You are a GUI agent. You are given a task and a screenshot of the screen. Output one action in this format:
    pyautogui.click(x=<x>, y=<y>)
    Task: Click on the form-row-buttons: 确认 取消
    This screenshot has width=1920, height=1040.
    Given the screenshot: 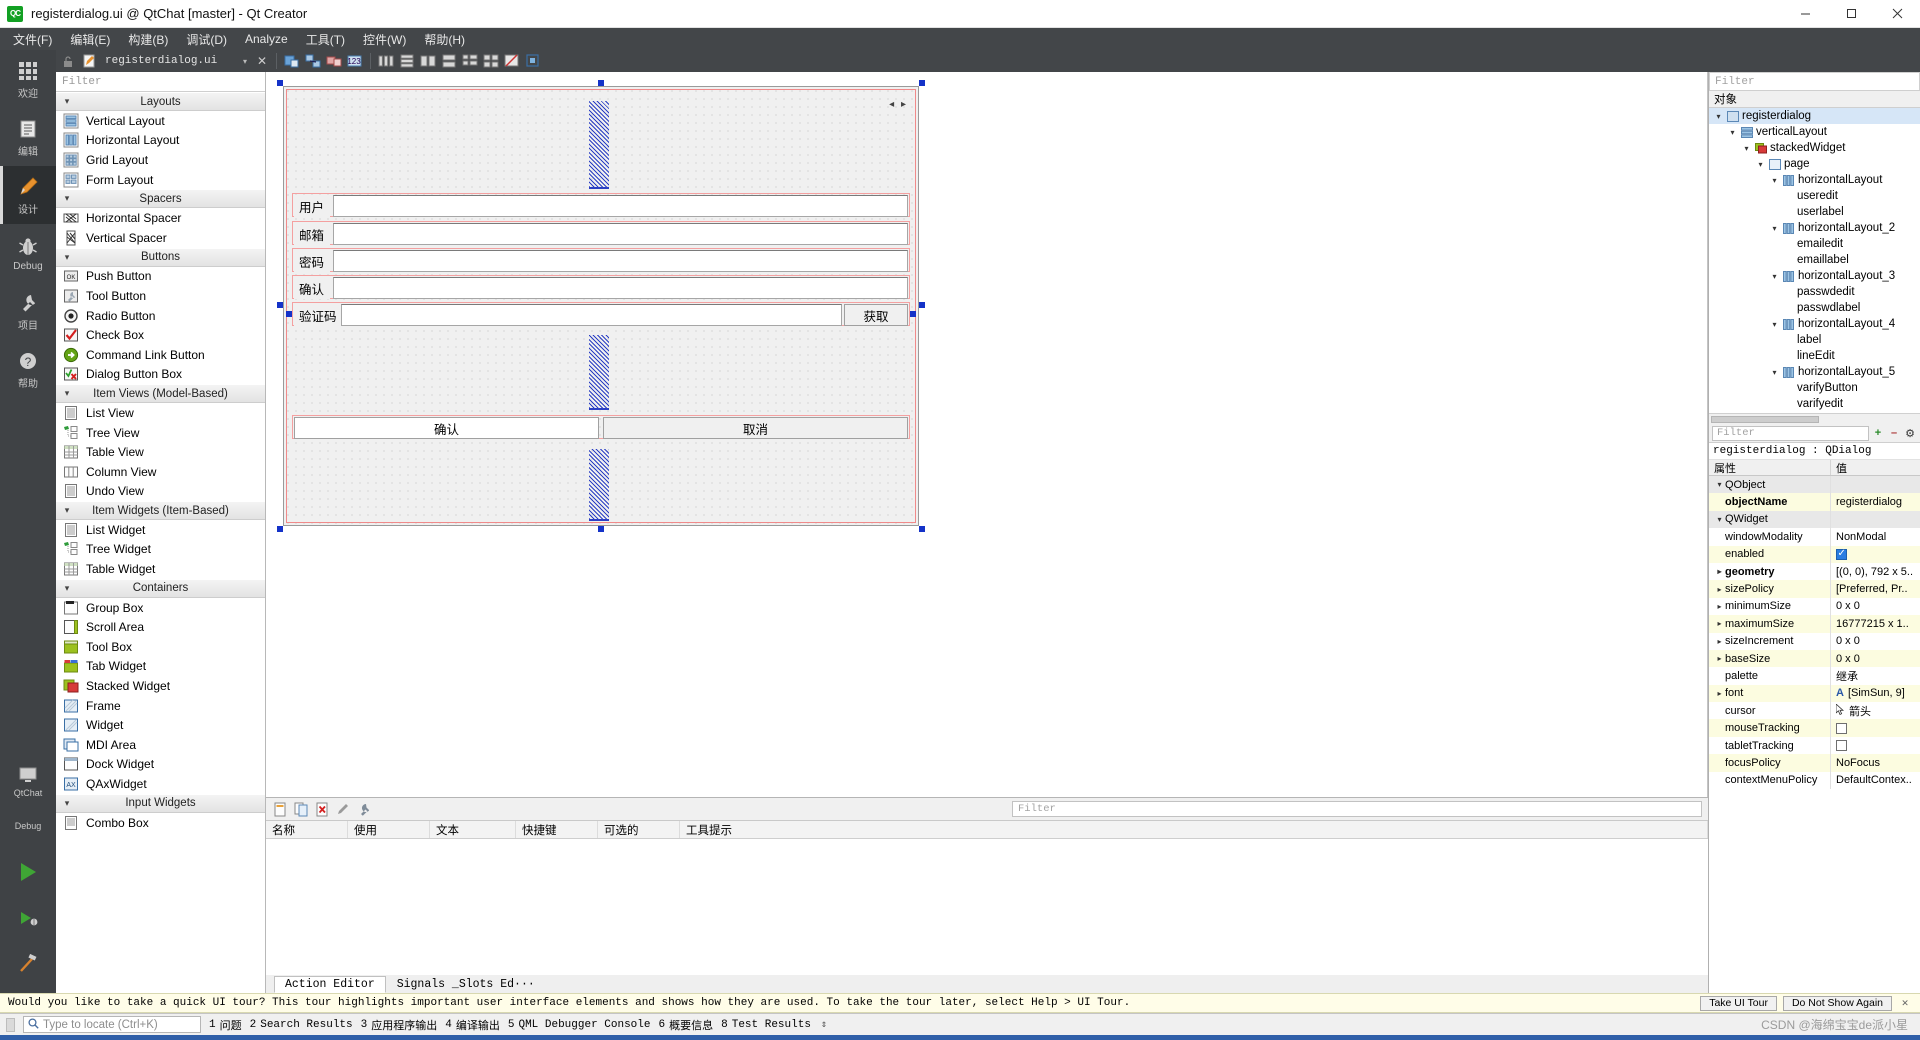 What is the action you would take?
    pyautogui.click(x=601, y=427)
    